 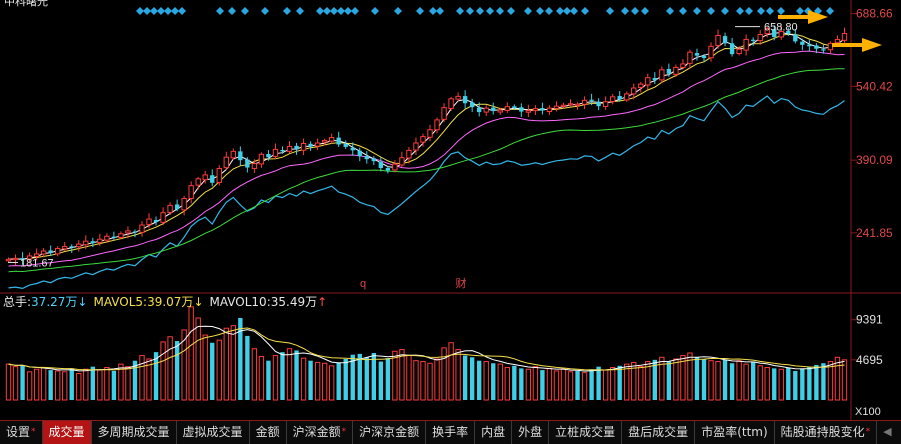 I want to click on tab-scroll-left-icon: ◀, so click(x=887, y=432).